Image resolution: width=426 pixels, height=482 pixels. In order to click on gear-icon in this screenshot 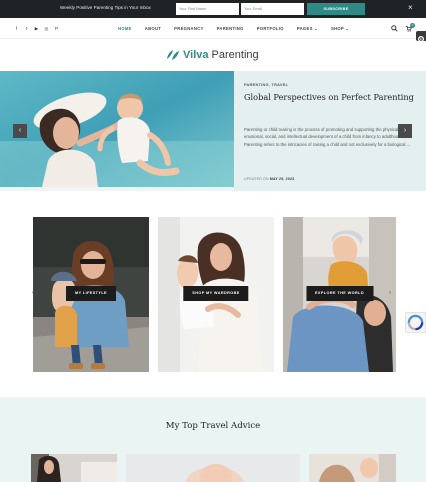, I will do `click(421, 39)`.